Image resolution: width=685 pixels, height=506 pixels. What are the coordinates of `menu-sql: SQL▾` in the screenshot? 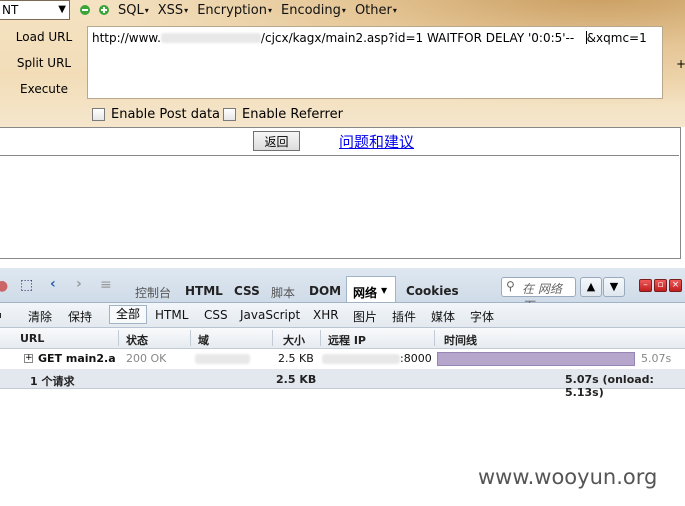 It's located at (133, 10).